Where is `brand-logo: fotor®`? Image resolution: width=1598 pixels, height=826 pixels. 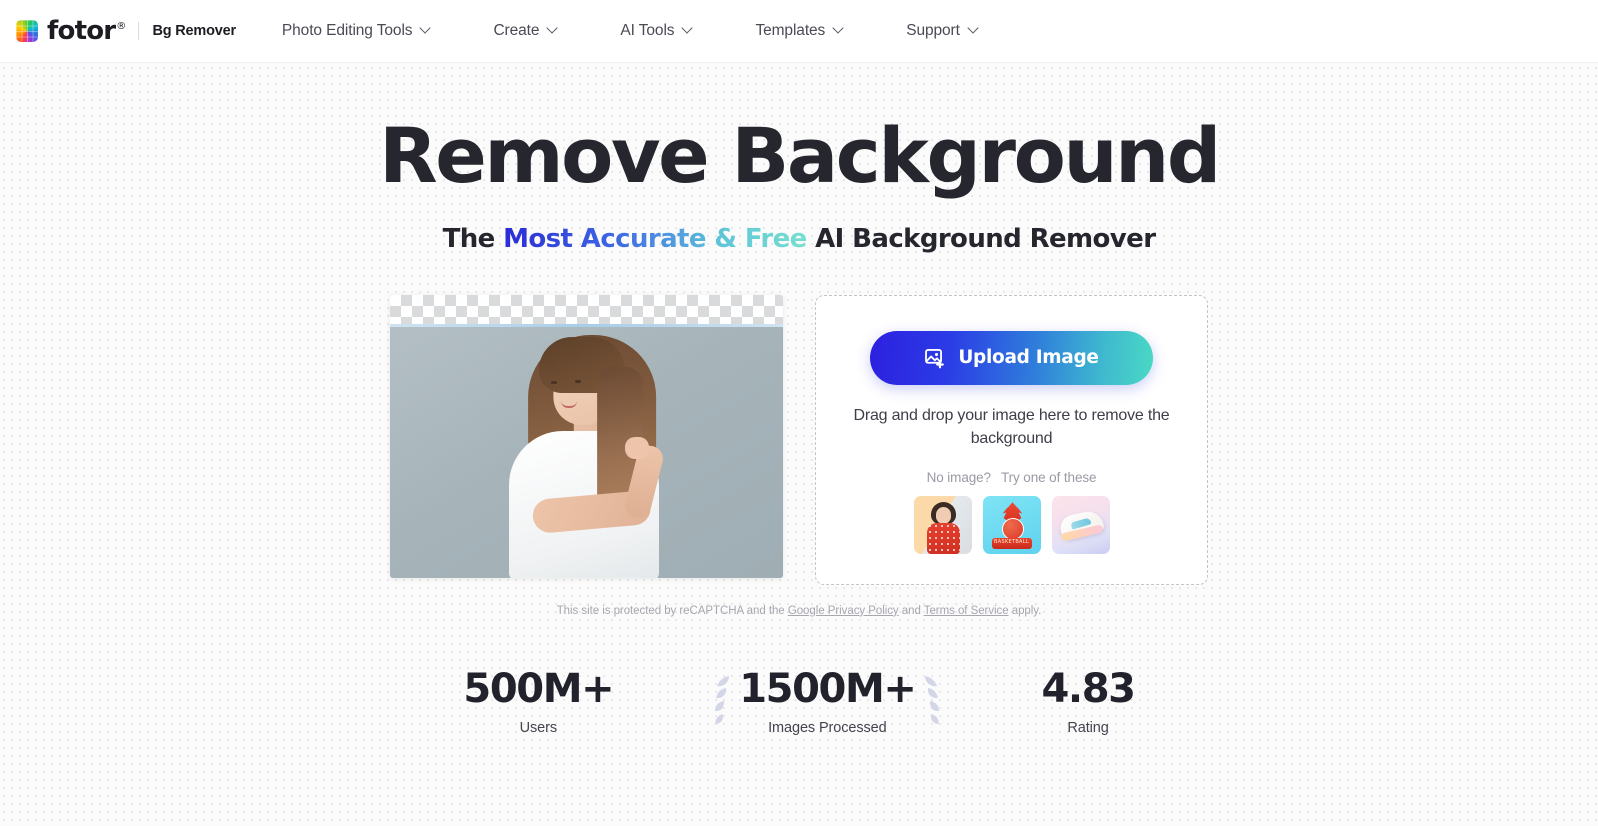
brand-logo: fotor® is located at coordinates (71, 31).